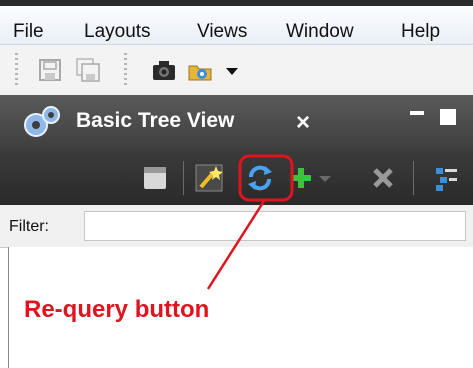 The height and width of the screenshot is (368, 473). What do you see at coordinates (222, 32) in the screenshot?
I see `menu-views: Views` at bounding box center [222, 32].